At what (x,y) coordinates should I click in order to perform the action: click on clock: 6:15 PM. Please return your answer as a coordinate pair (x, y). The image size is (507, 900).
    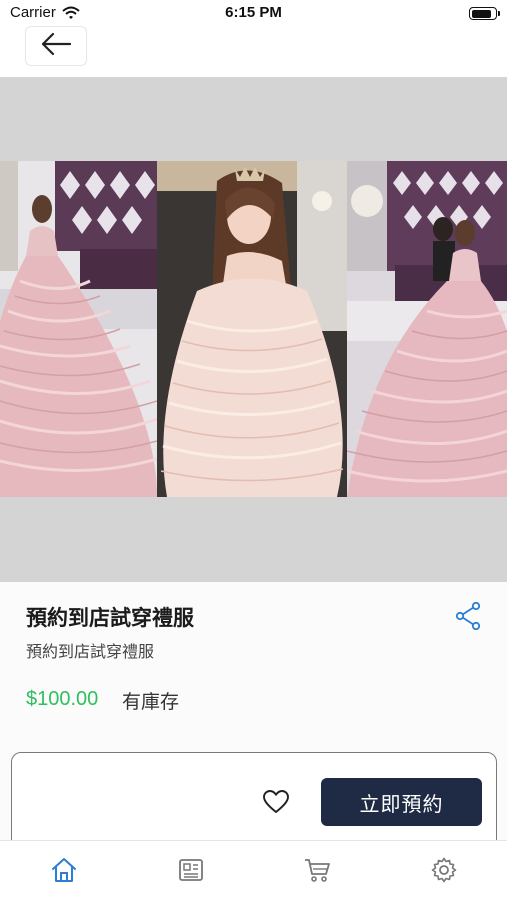
    Looking at the image, I should click on (253, 12).